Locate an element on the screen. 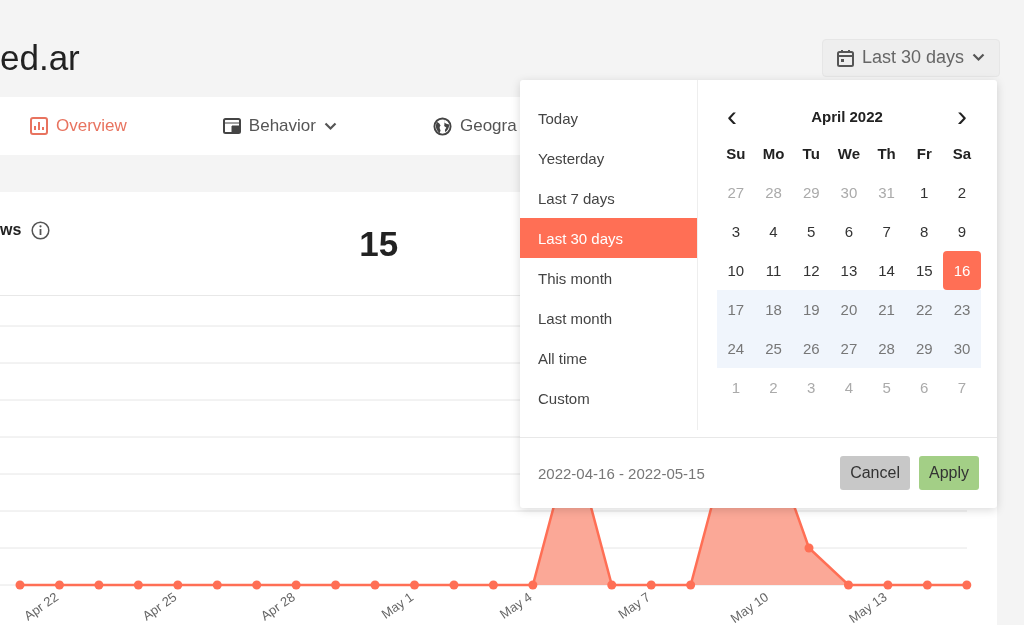 The image size is (1024, 625). nav-tab: Behavior is located at coordinates (279, 126).